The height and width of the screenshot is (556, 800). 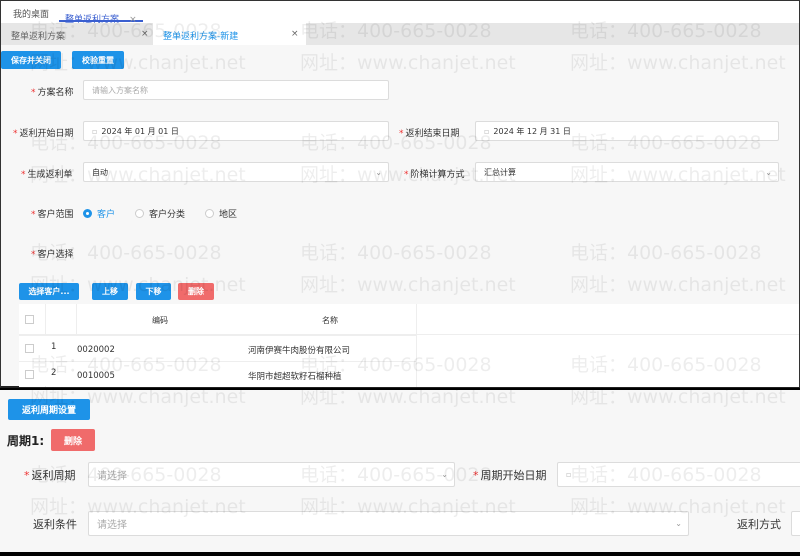 What do you see at coordinates (196, 291) in the screenshot?
I see `delete-customer-button: 删除` at bounding box center [196, 291].